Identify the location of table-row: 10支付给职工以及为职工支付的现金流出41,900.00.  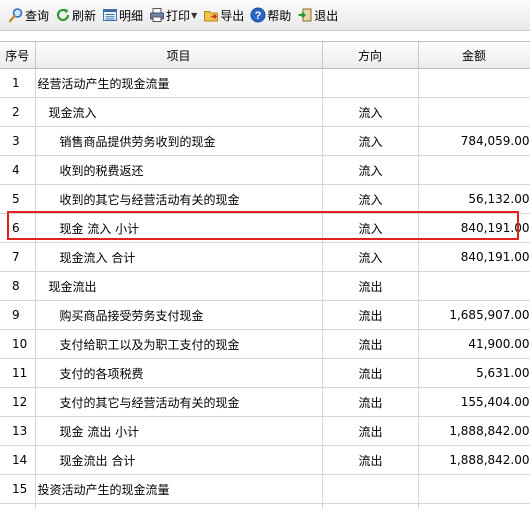
(265, 344).